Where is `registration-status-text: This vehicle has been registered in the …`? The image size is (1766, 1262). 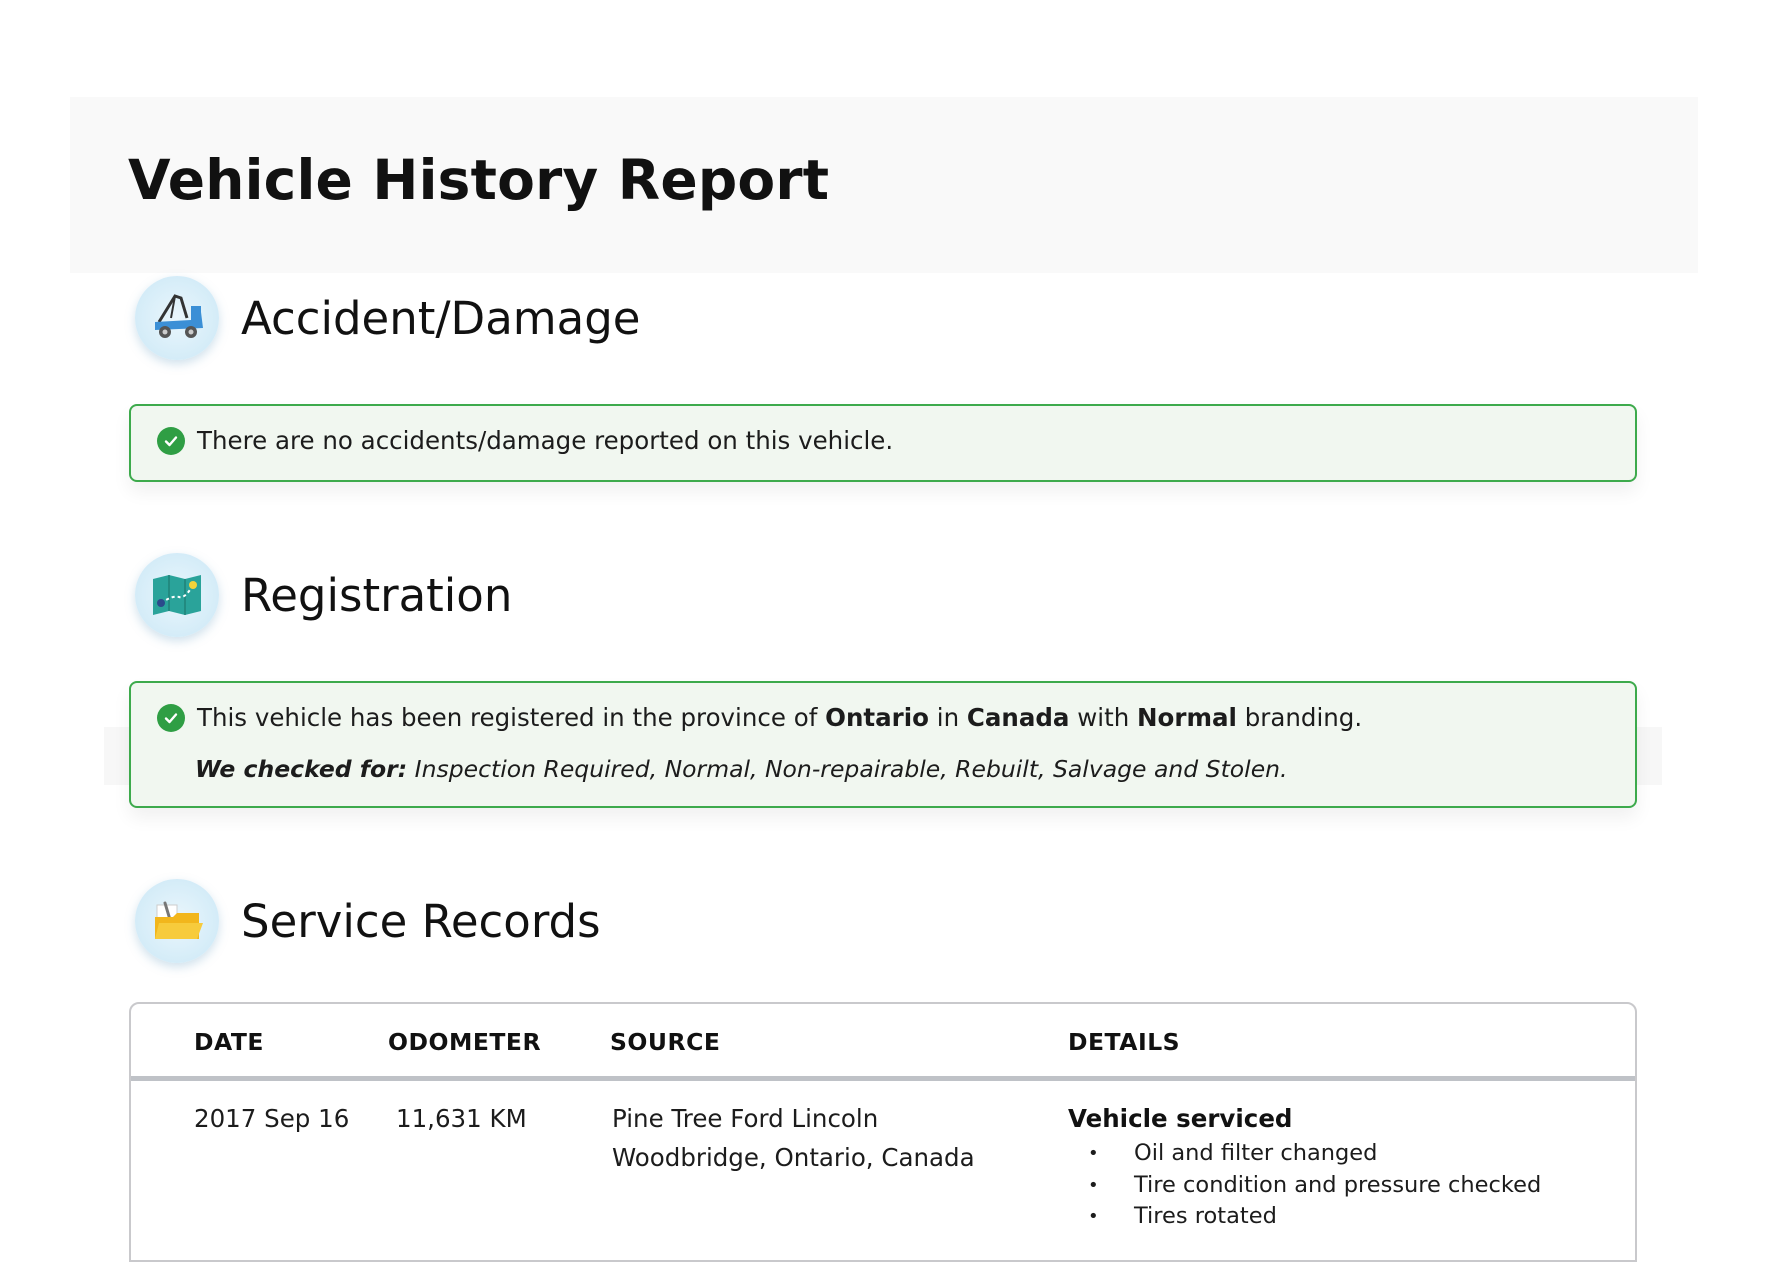 registration-status-text: This vehicle has been registered in the … is located at coordinates (780, 717).